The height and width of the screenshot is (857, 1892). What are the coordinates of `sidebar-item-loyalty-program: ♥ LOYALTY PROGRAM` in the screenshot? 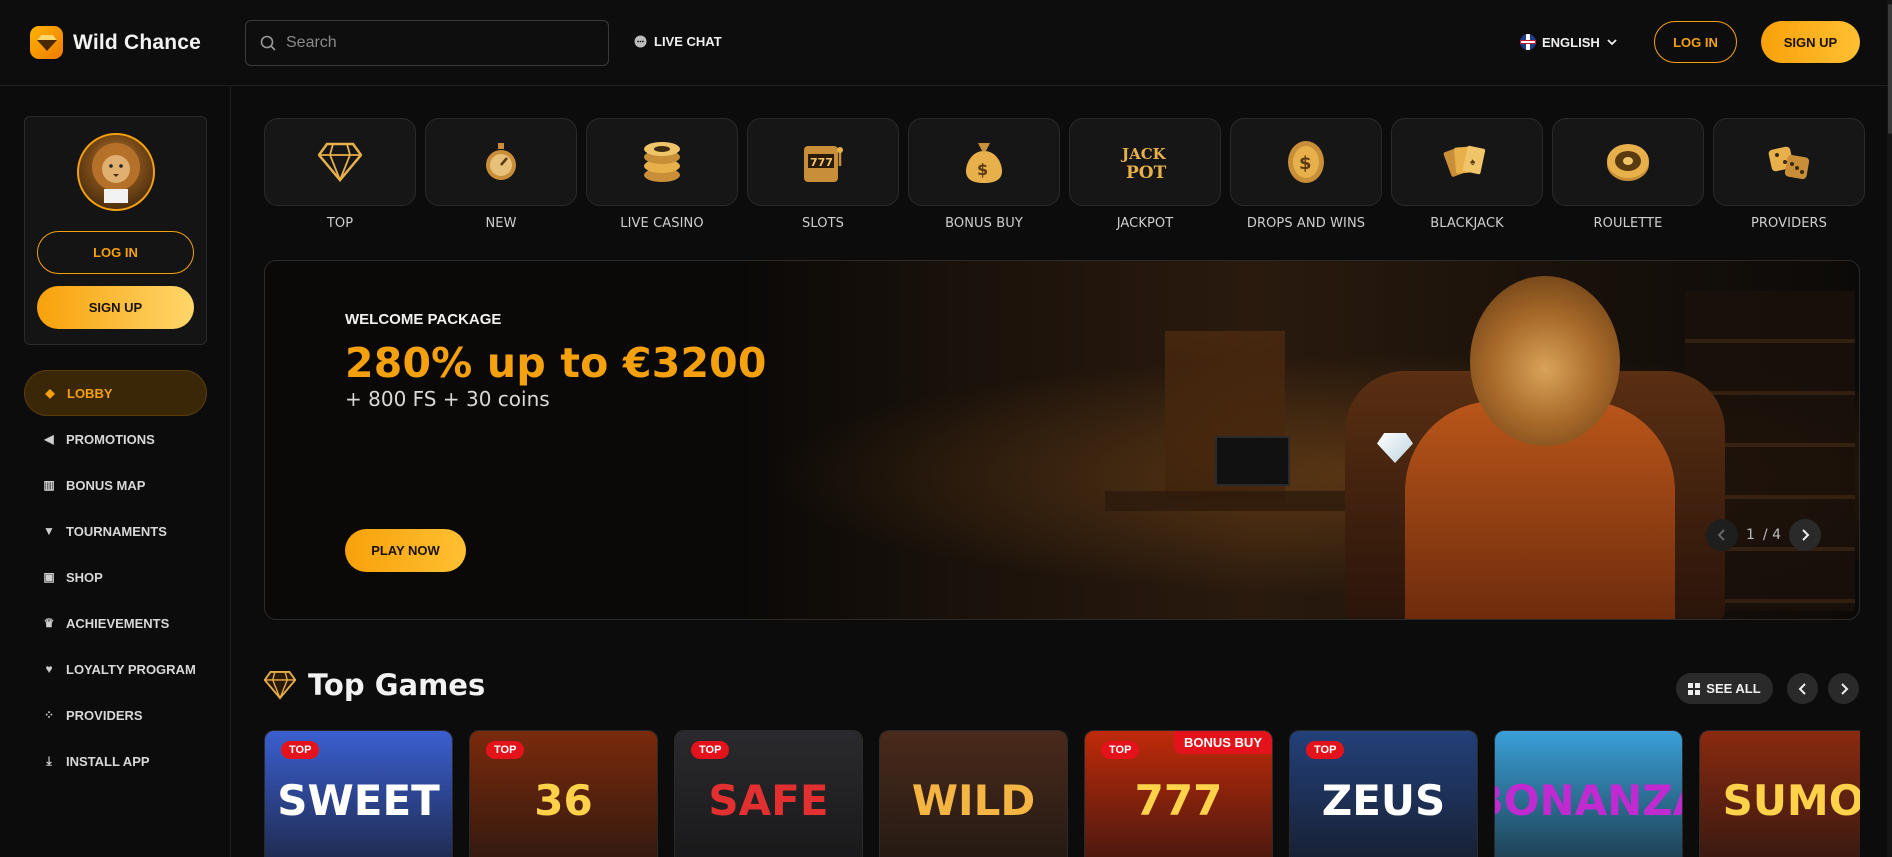 It's located at (115, 669).